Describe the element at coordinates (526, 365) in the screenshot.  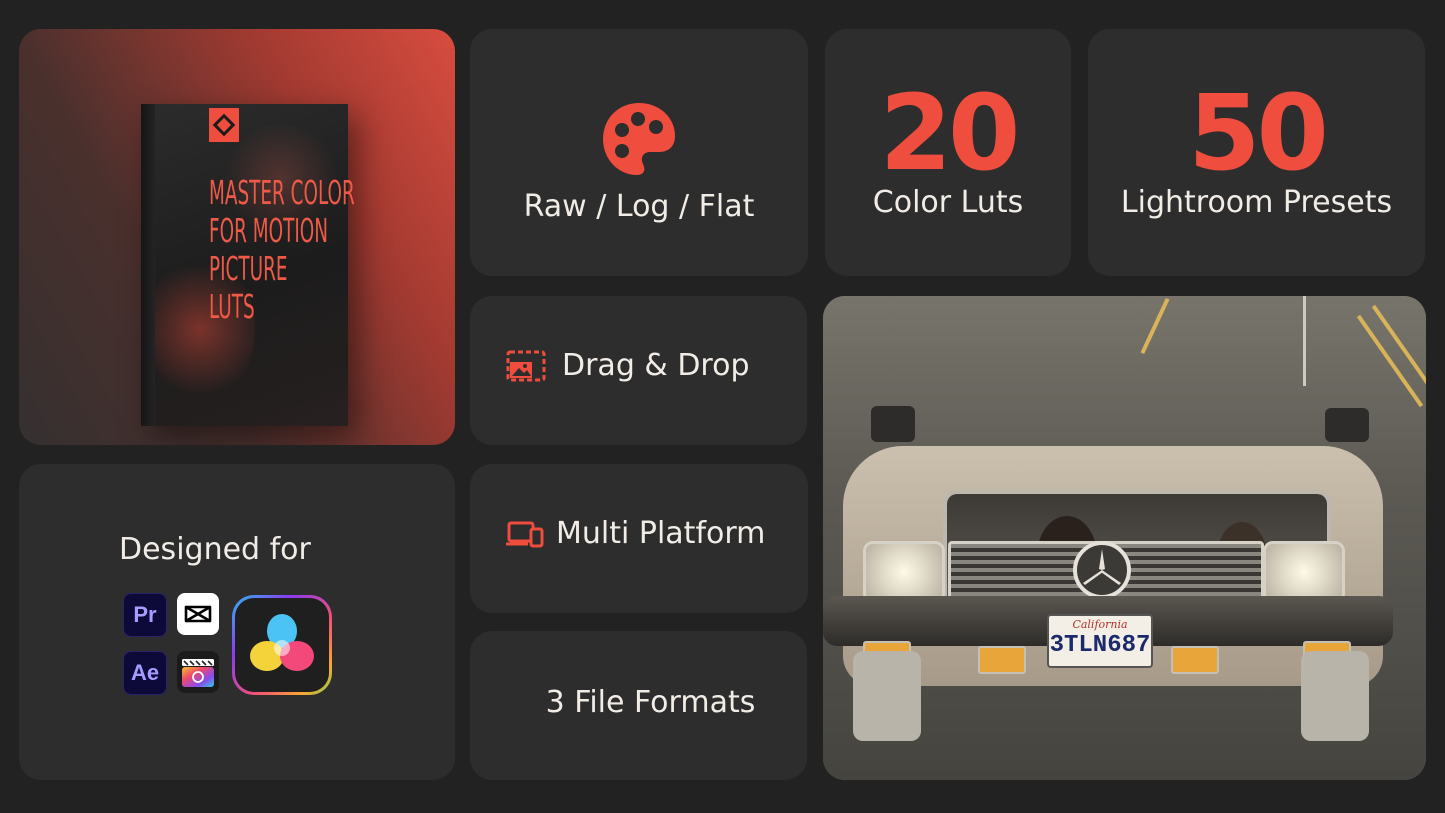
I see `drag-drop-icon` at that location.